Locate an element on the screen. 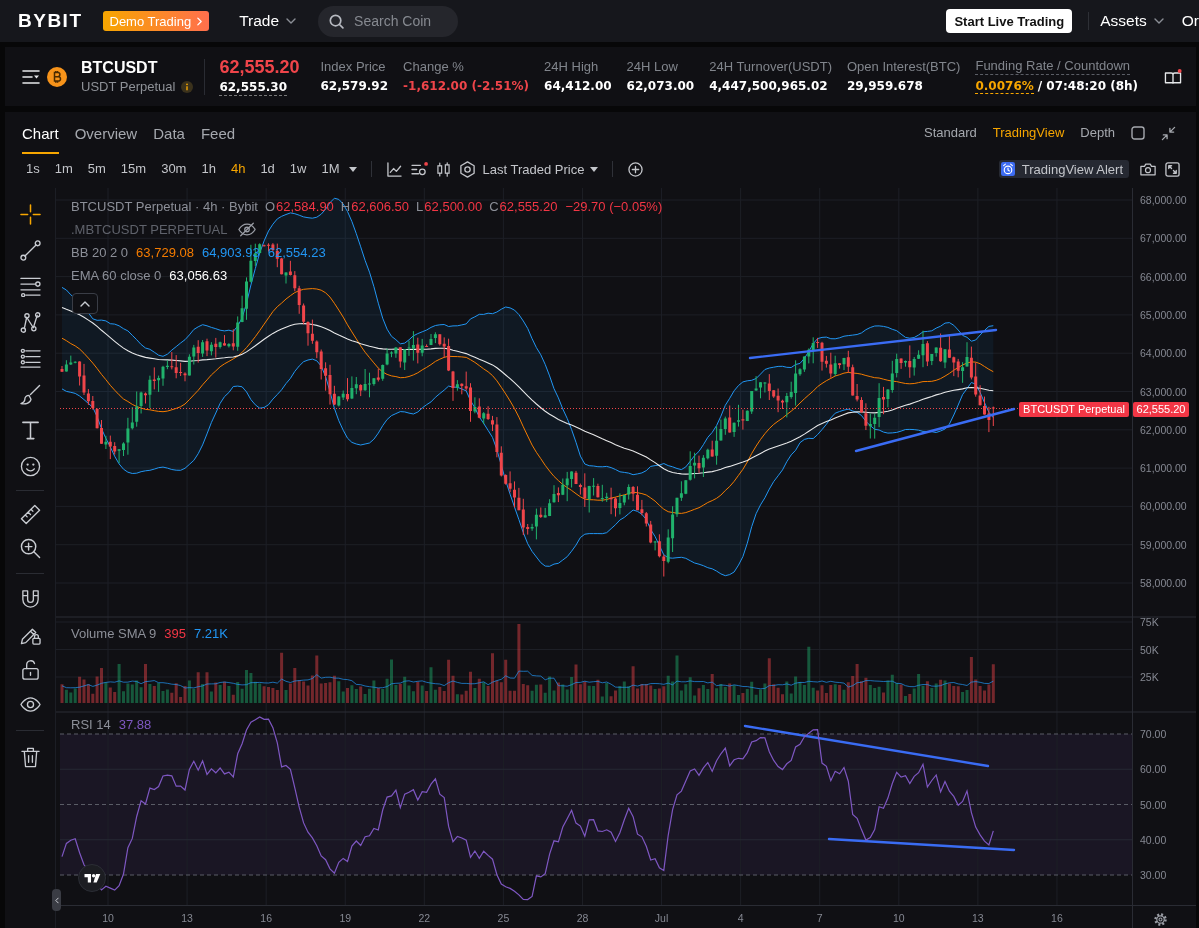 The image size is (1199, 928). time-axis-label: 25 is located at coordinates (503, 918).